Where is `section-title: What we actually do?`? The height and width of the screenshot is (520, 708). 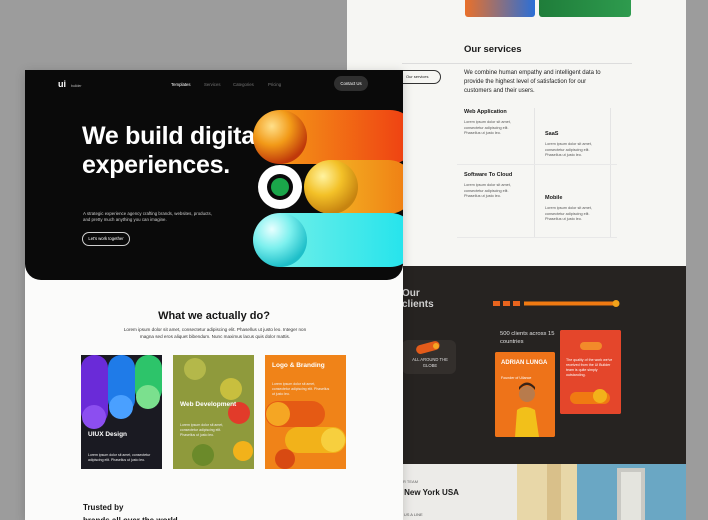 section-title: What we actually do? is located at coordinates (214, 316).